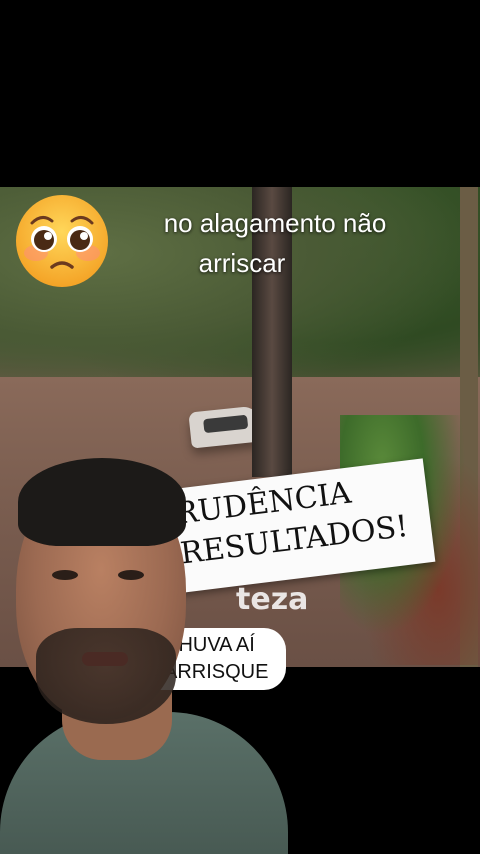 The image size is (480, 854). I want to click on left-eye, so click(65, 575).